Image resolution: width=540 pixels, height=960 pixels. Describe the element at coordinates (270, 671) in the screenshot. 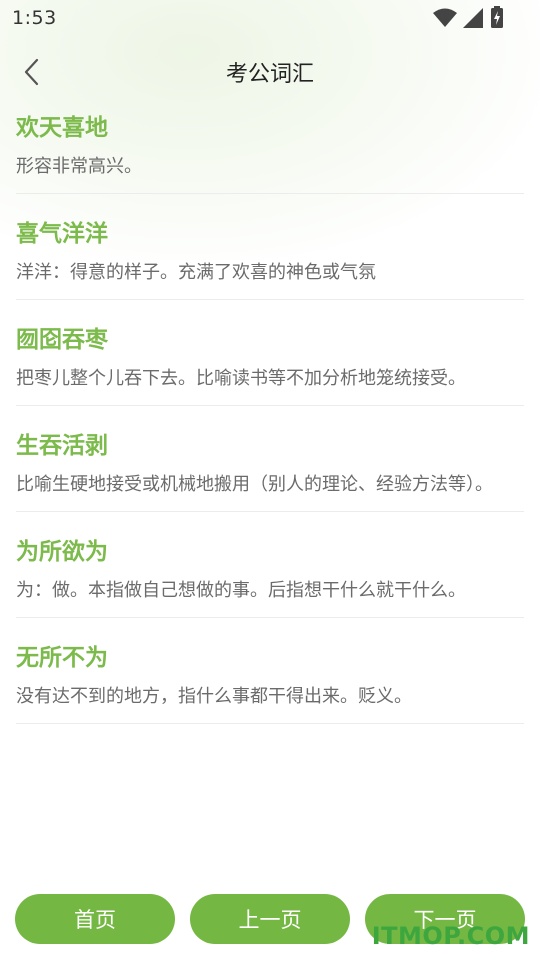

I see `list-item: 无所不为 没有达不到的地方，指什么事都干得出来。贬义。` at that location.